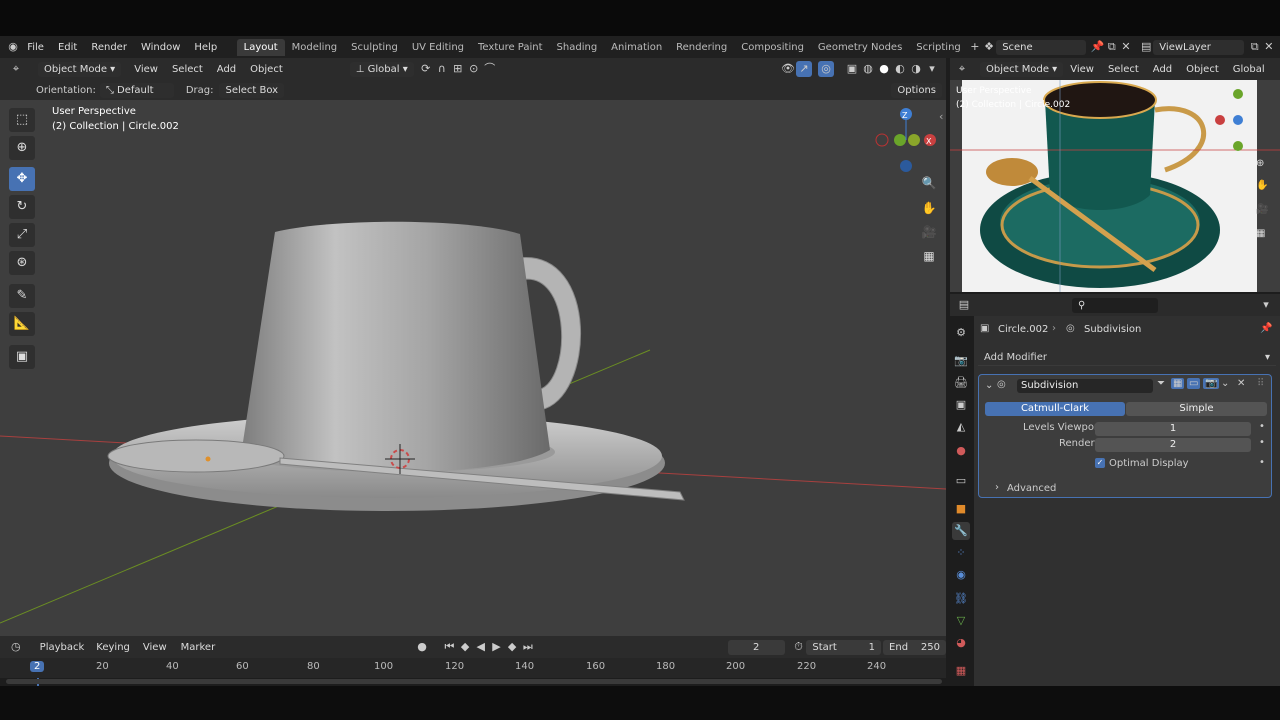 This screenshot has height=720, width=1280. What do you see at coordinates (1112, 47) in the screenshot?
I see `copy-scene-icon: ⧉` at bounding box center [1112, 47].